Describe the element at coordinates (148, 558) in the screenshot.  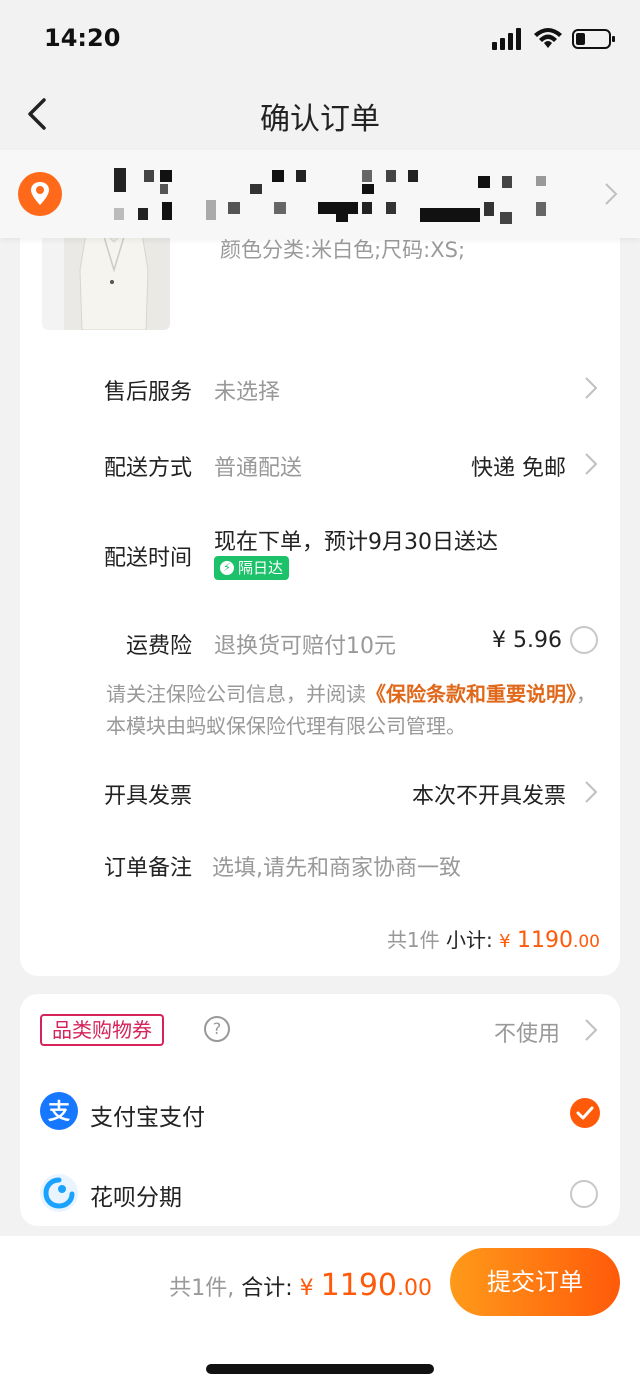
I see `delivery-time-label: 配送时间` at that location.